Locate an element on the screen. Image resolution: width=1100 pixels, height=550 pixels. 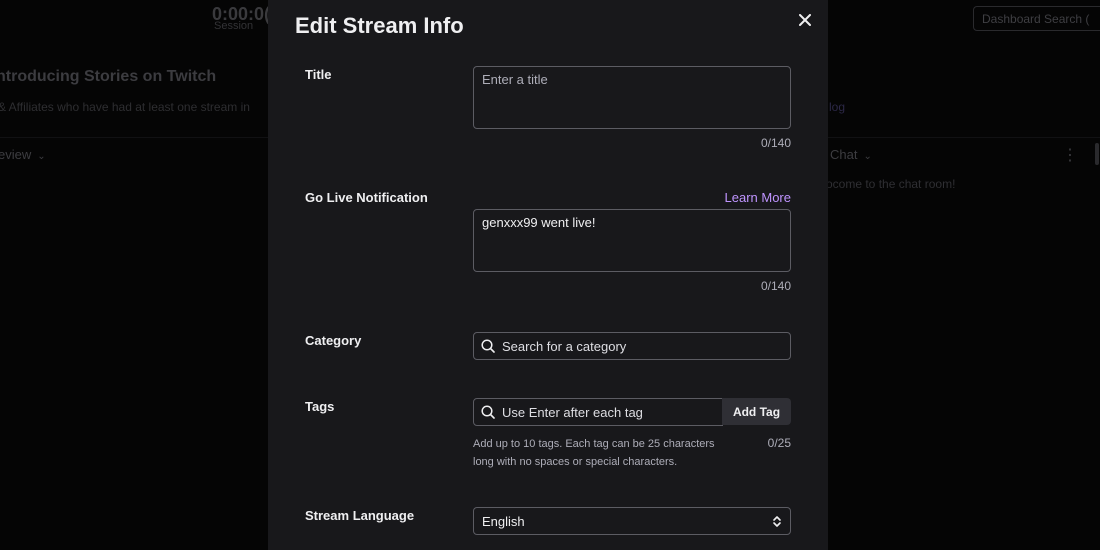
add-tag-button: Add Tag is located at coordinates (756, 411).